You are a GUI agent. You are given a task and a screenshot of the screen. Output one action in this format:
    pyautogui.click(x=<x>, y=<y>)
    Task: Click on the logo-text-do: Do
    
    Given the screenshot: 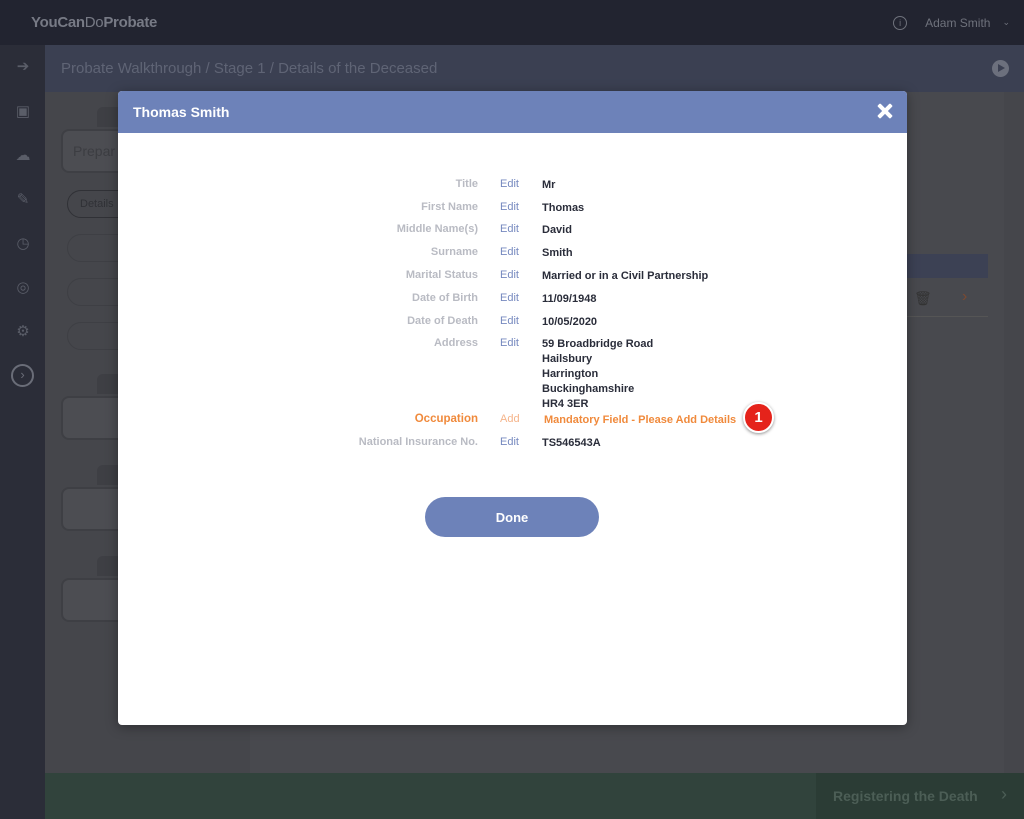 What is the action you would take?
    pyautogui.click(x=94, y=22)
    